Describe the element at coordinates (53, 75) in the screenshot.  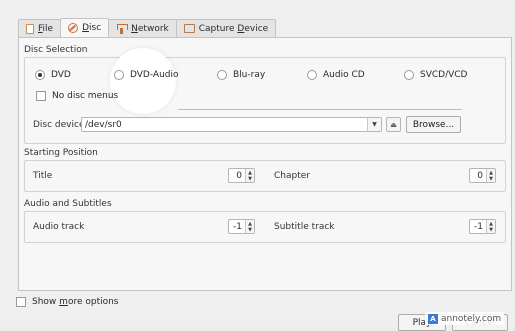
I see `radio-dvd: DVD` at that location.